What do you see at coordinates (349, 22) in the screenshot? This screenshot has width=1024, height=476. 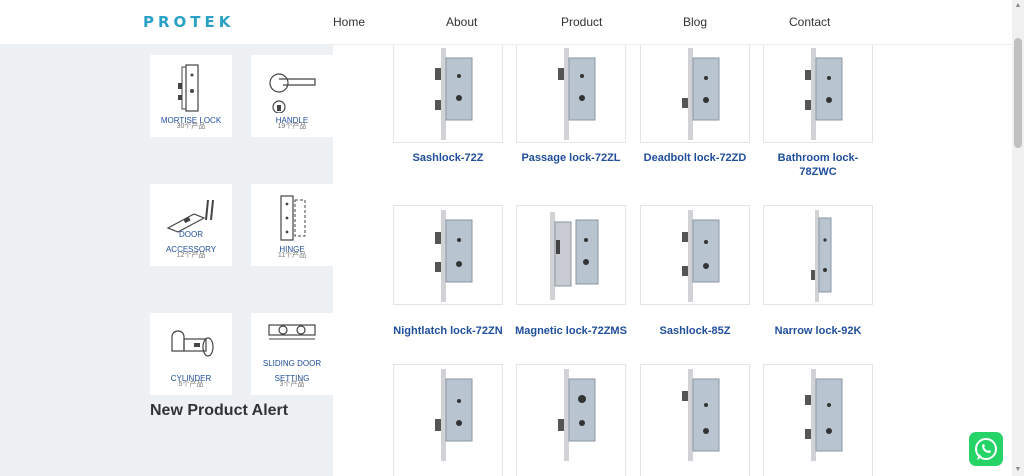 I see `nav-home: Home` at bounding box center [349, 22].